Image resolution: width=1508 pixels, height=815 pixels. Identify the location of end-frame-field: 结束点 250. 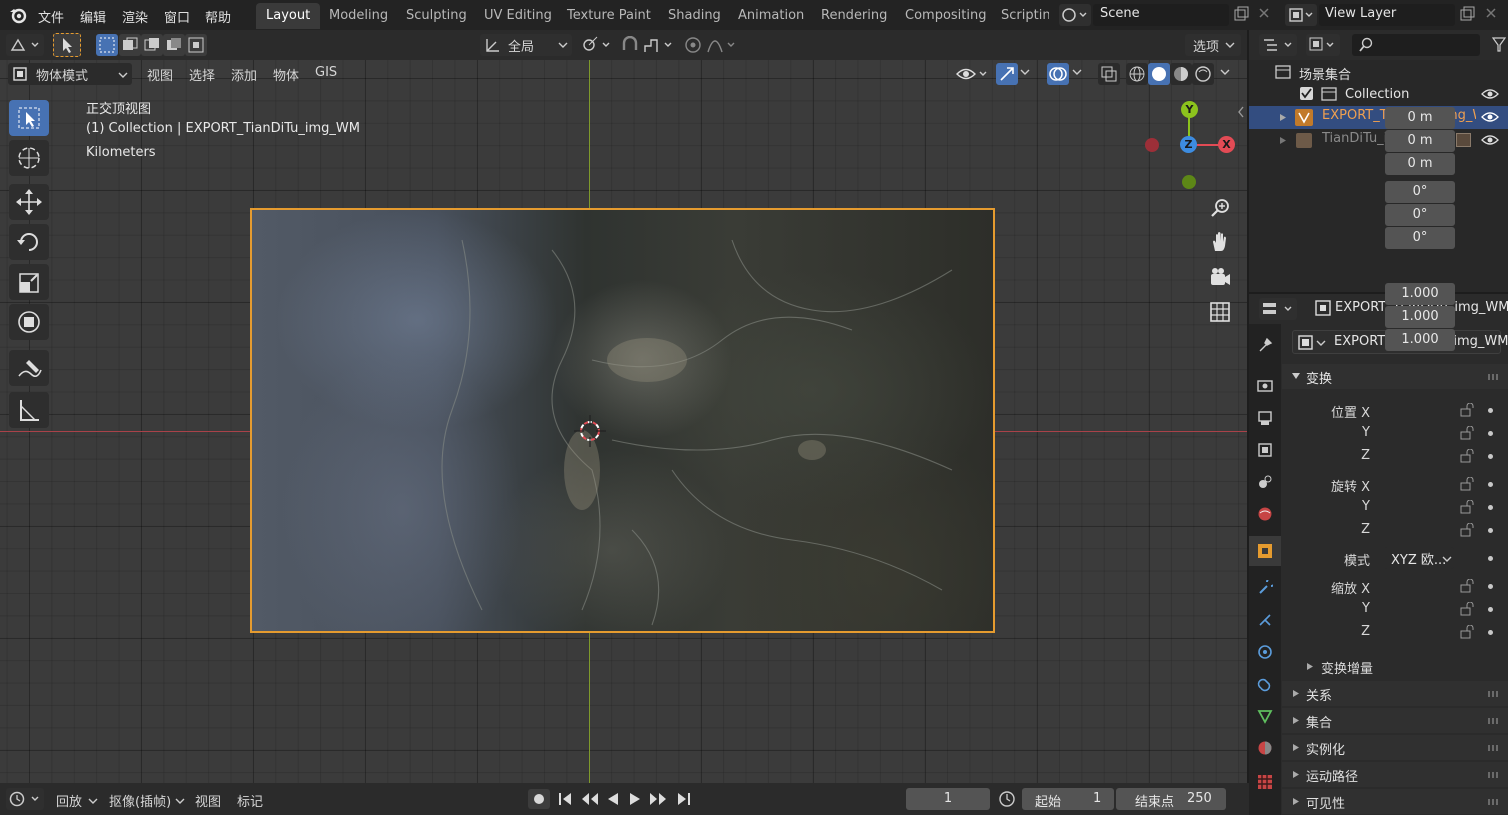
(1171, 799).